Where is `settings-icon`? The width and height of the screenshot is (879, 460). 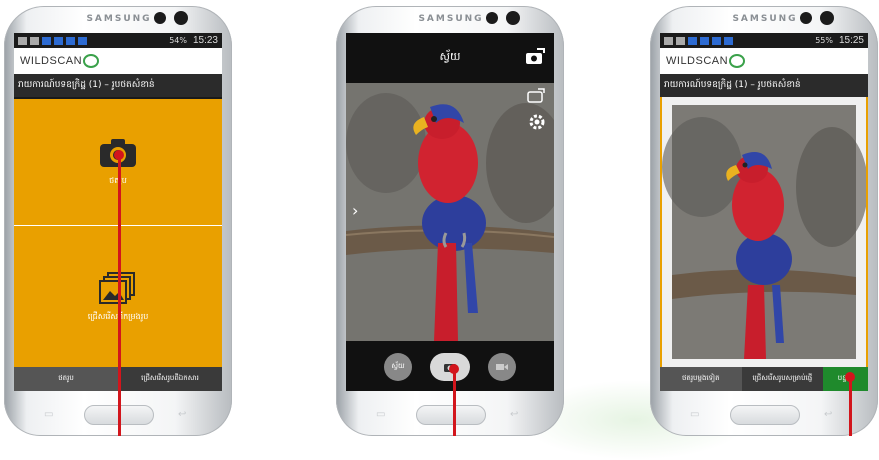
settings-icon is located at coordinates (537, 122).